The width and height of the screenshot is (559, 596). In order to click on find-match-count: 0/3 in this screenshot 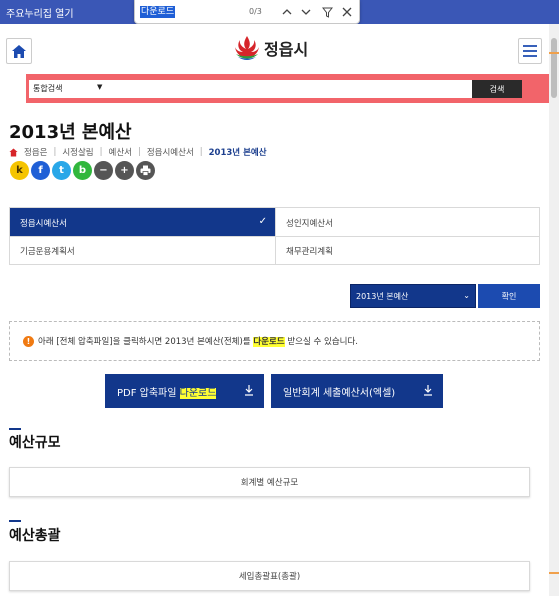, I will do `click(255, 11)`.